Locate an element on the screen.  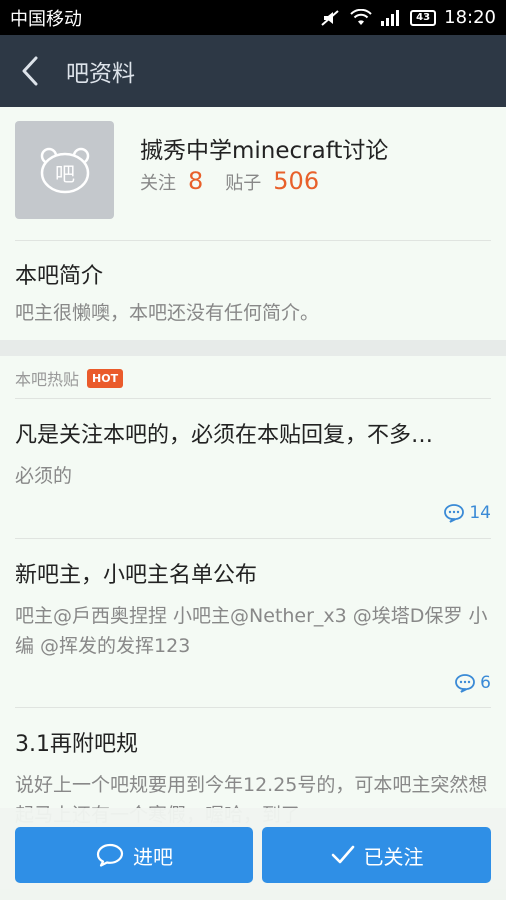
back-button is located at coordinates (30, 71).